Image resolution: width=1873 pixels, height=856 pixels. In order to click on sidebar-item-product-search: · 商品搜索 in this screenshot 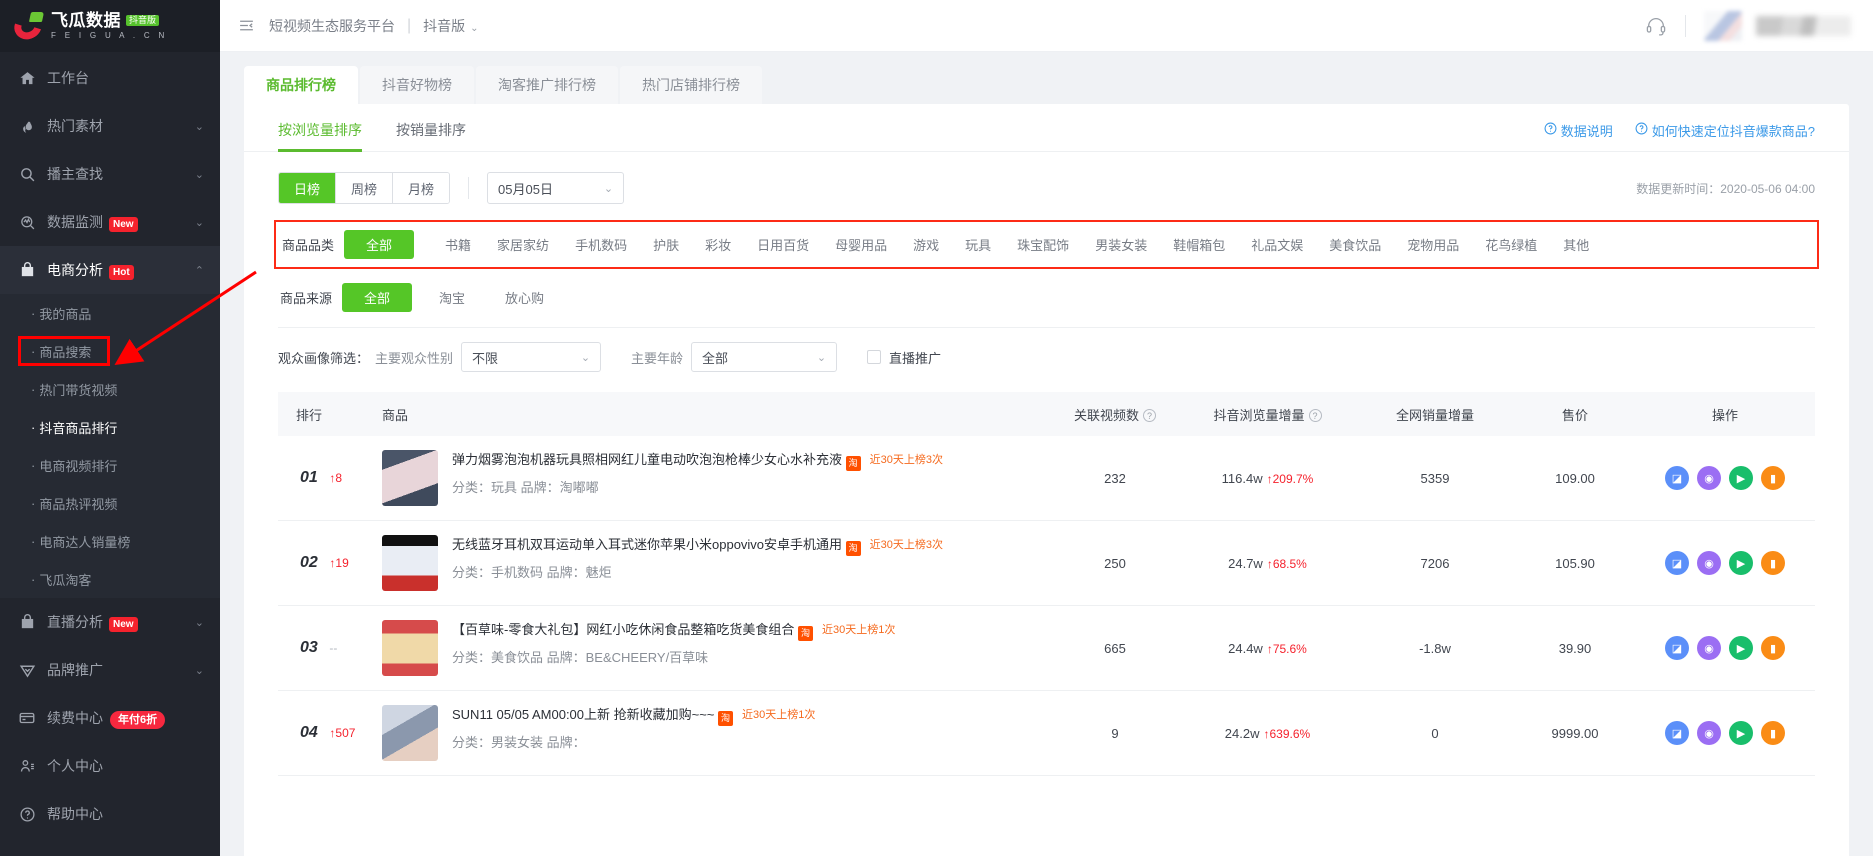, I will do `click(110, 351)`.